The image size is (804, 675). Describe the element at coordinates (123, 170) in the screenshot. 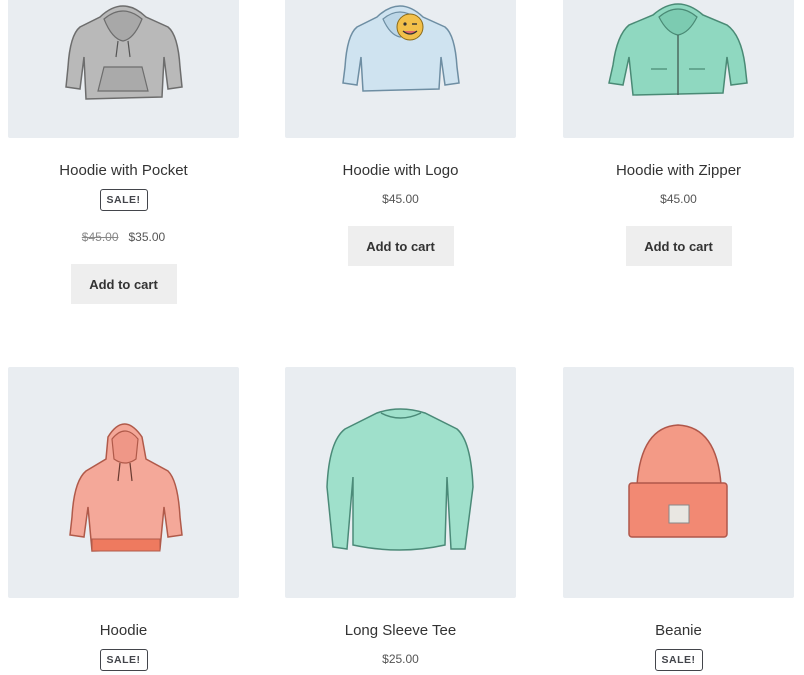

I see `product-title: Hoodie with Pocket` at that location.